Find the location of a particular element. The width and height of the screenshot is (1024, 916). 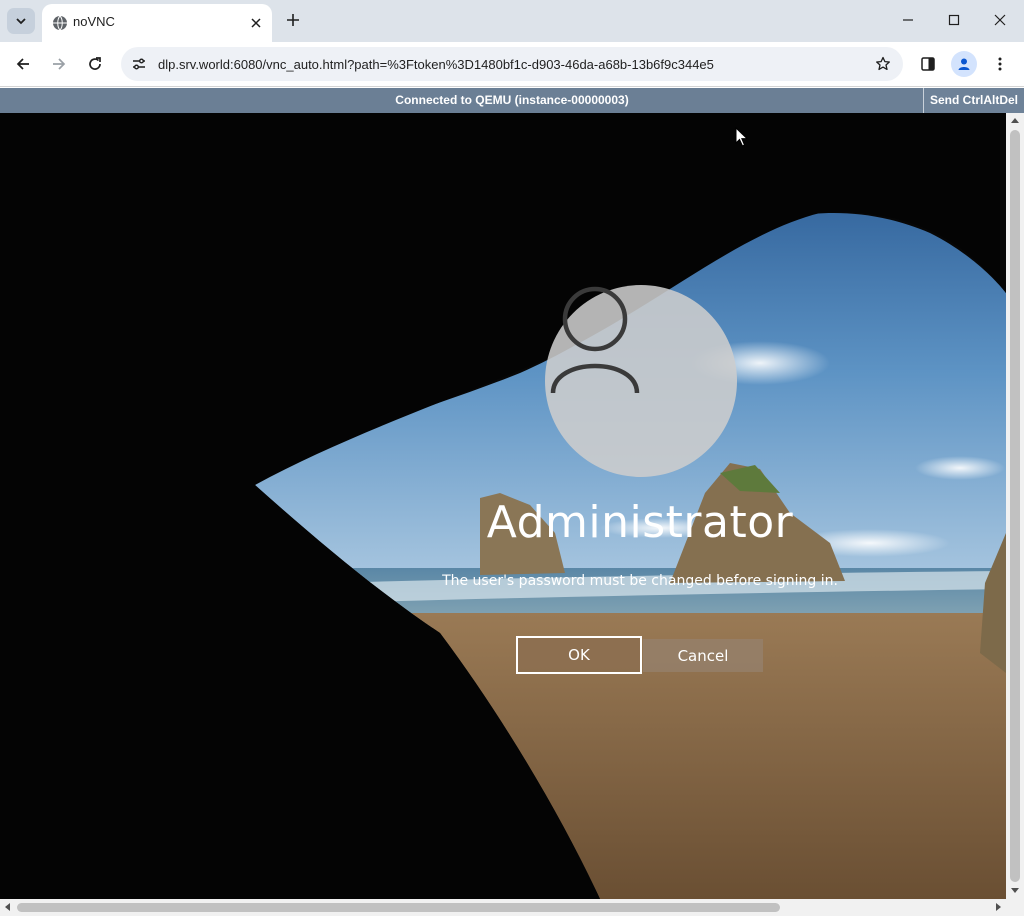

globe-icon is located at coordinates (60, 23).